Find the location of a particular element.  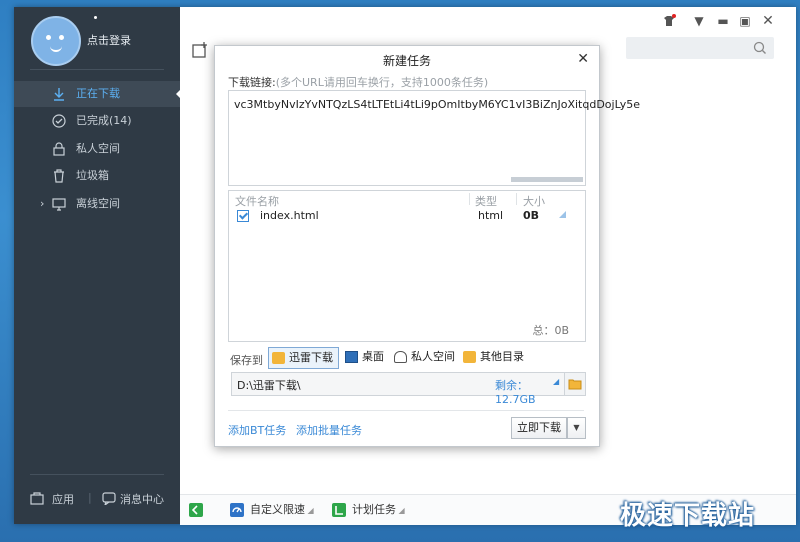

file-type: html is located at coordinates (491, 215).